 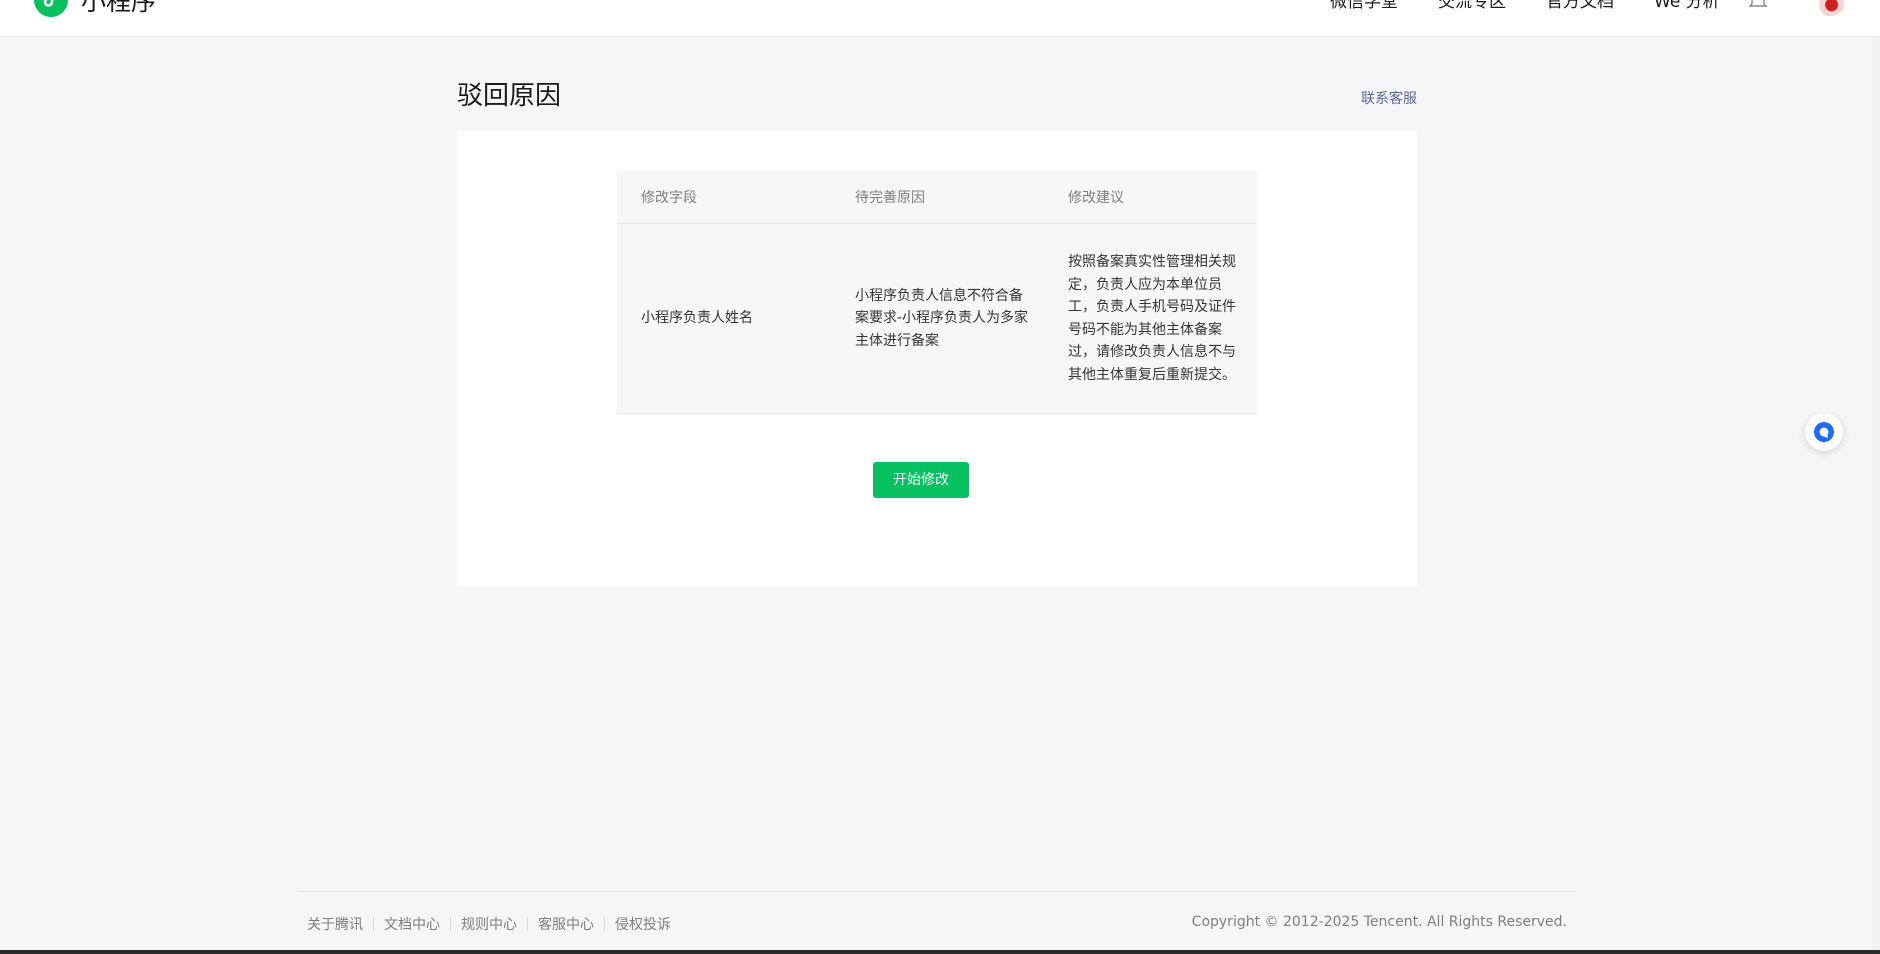 What do you see at coordinates (890, 198) in the screenshot?
I see `column-header-reason: 待完善原因` at bounding box center [890, 198].